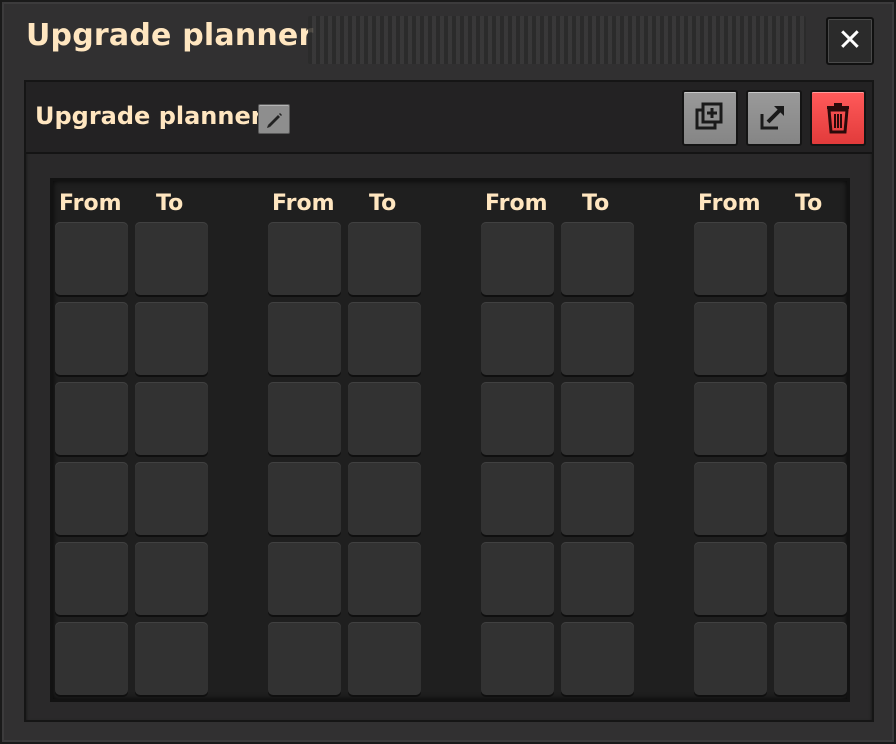 This screenshot has height=744, width=896. I want to click on pencil-icon, so click(274, 120).